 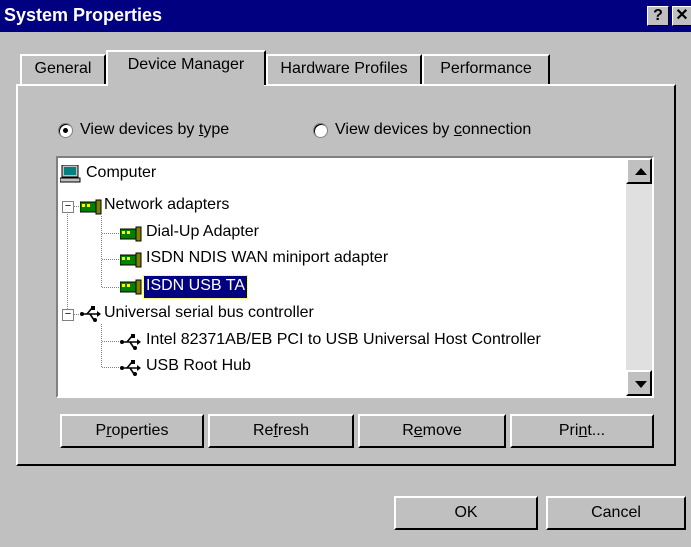 I want to click on collapse-network-icon: −, so click(x=68, y=207).